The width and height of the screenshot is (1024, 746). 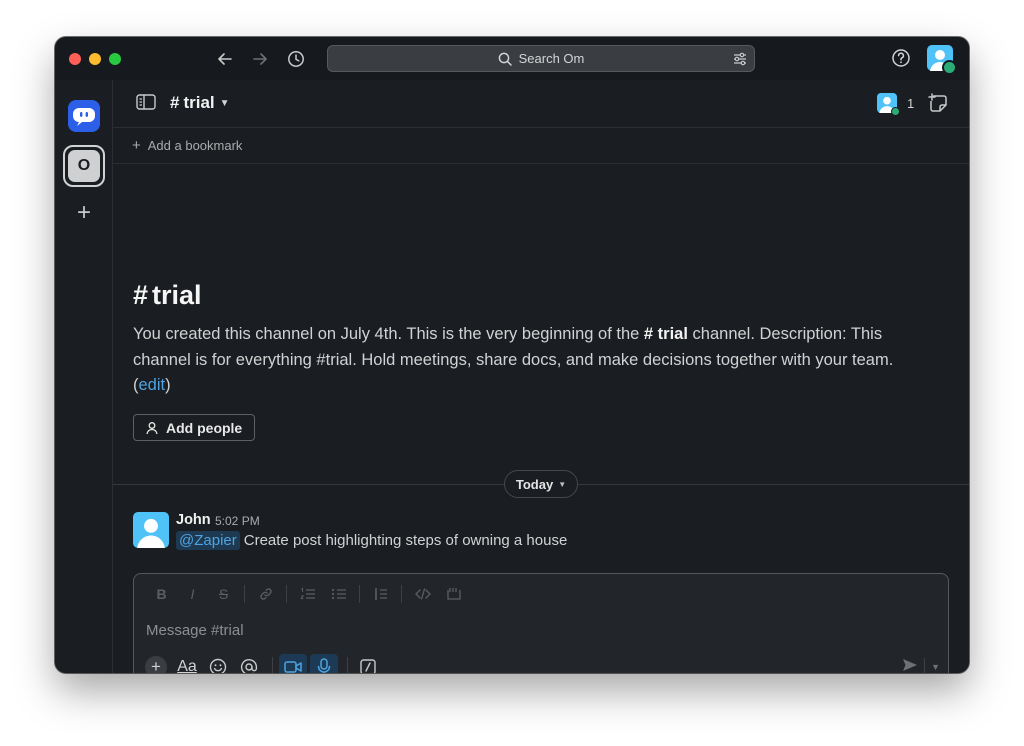 I want to click on message-composer: B I S Message #trial + Aa ▼, so click(x=541, y=623).